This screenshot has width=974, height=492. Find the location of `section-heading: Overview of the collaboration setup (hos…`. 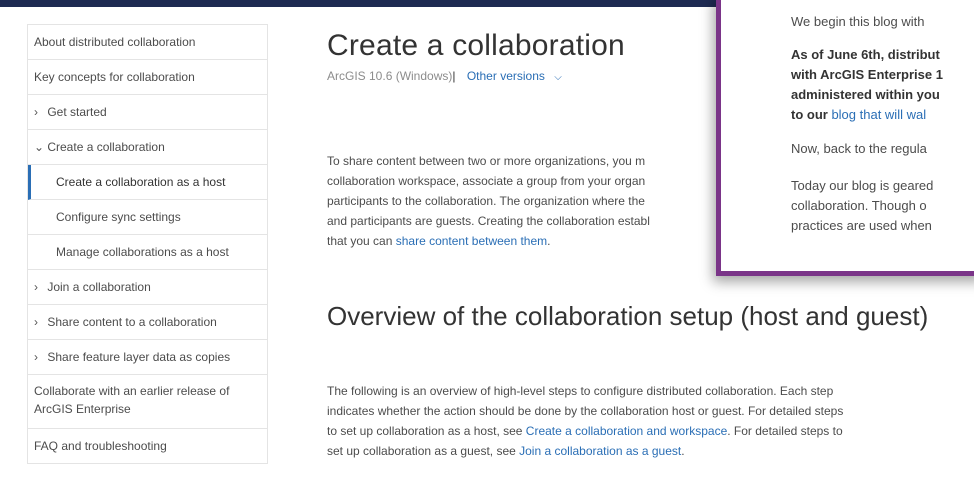

section-heading: Overview of the collaboration setup (hos… is located at coordinates (628, 316).